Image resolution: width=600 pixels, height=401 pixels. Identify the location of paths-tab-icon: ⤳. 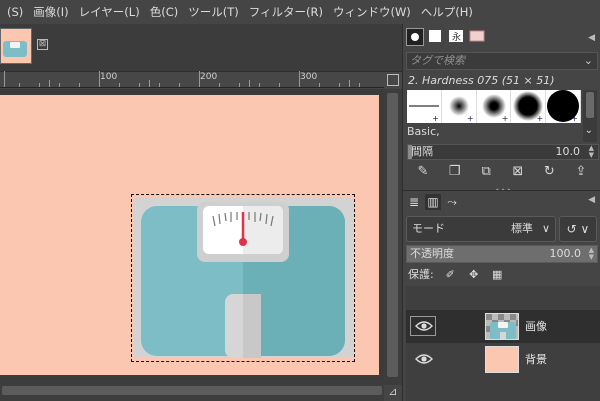
(452, 202).